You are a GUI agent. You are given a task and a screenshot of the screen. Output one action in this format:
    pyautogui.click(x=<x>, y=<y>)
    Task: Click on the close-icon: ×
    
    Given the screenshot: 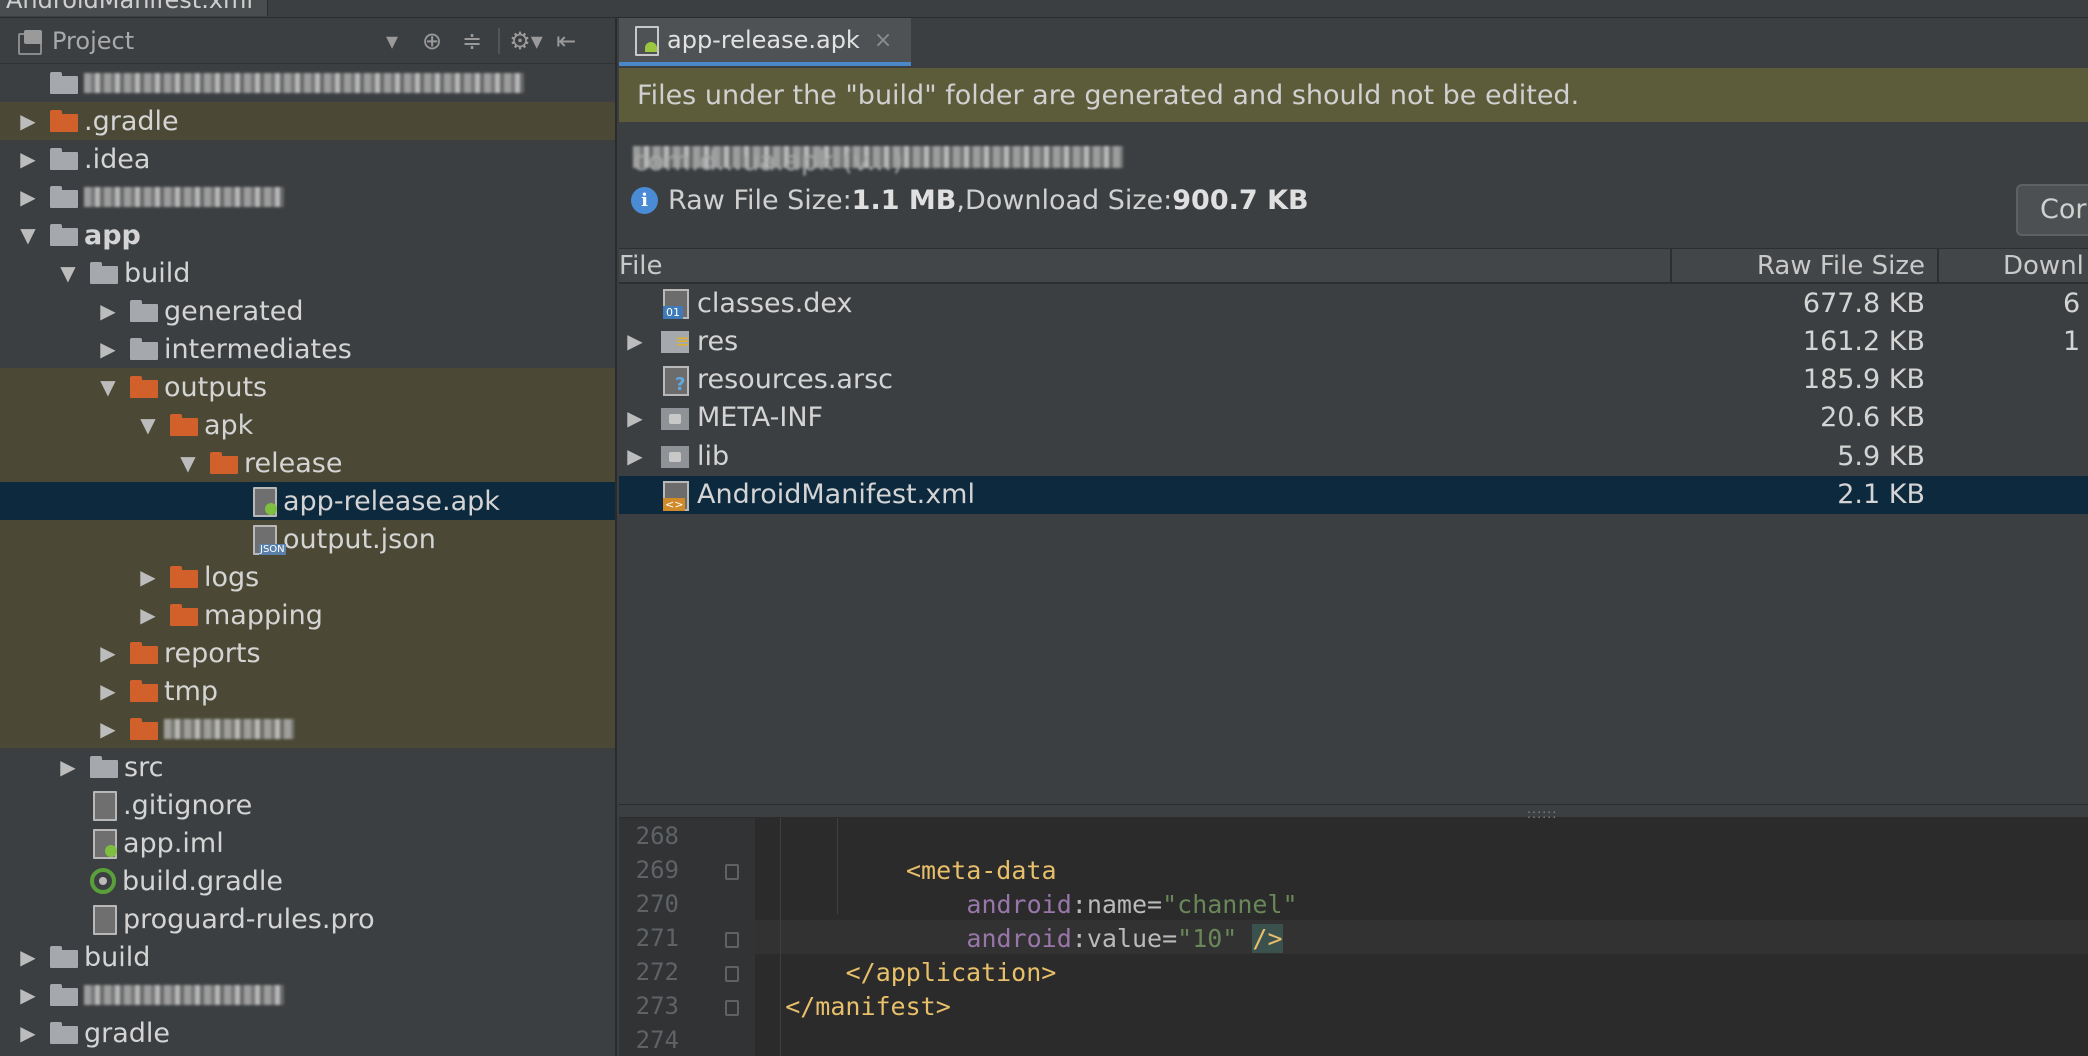 What is the action you would take?
    pyautogui.click(x=883, y=40)
    